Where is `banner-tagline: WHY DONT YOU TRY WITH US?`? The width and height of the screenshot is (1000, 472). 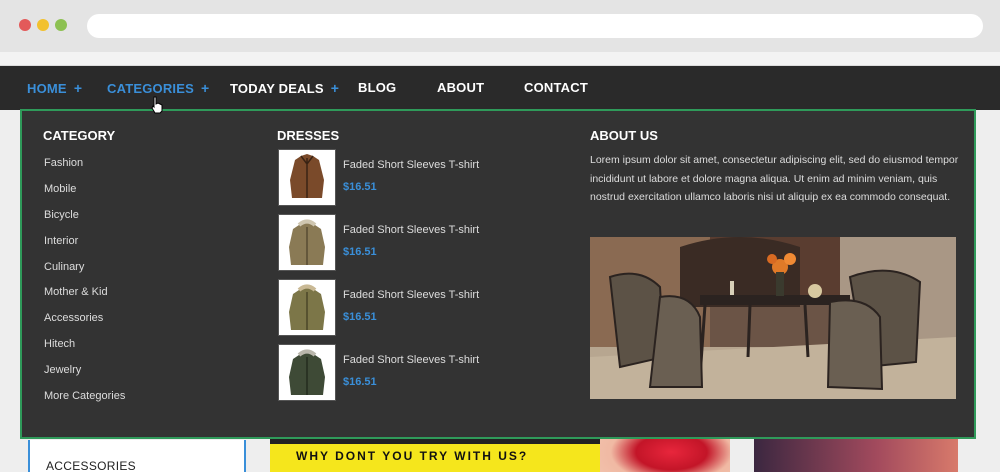 banner-tagline: WHY DONT YOU TRY WITH US? is located at coordinates (412, 456).